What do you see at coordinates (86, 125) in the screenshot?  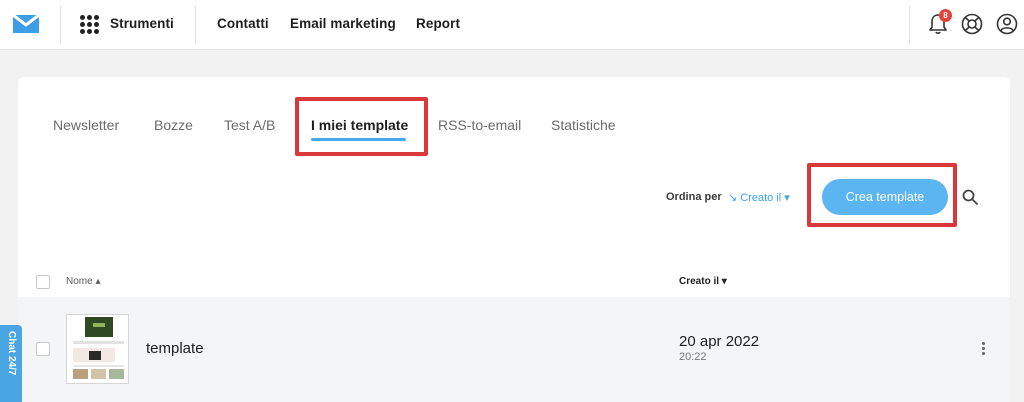 I see `tab-newsletter: Newsletter` at bounding box center [86, 125].